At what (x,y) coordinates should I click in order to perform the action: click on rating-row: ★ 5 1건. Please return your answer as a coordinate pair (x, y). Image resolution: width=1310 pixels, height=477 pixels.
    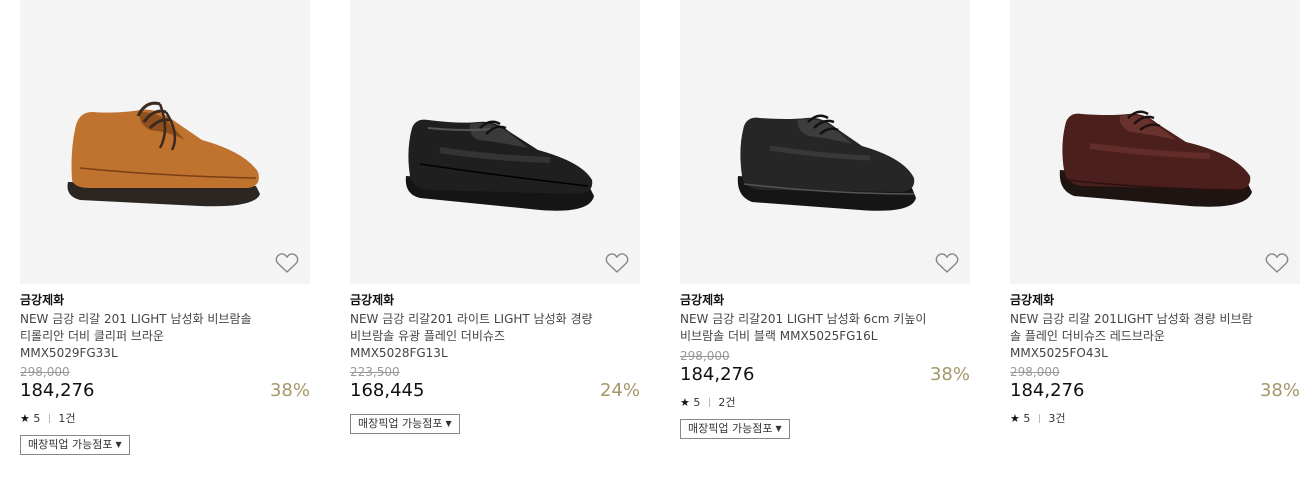
    Looking at the image, I should click on (165, 419).